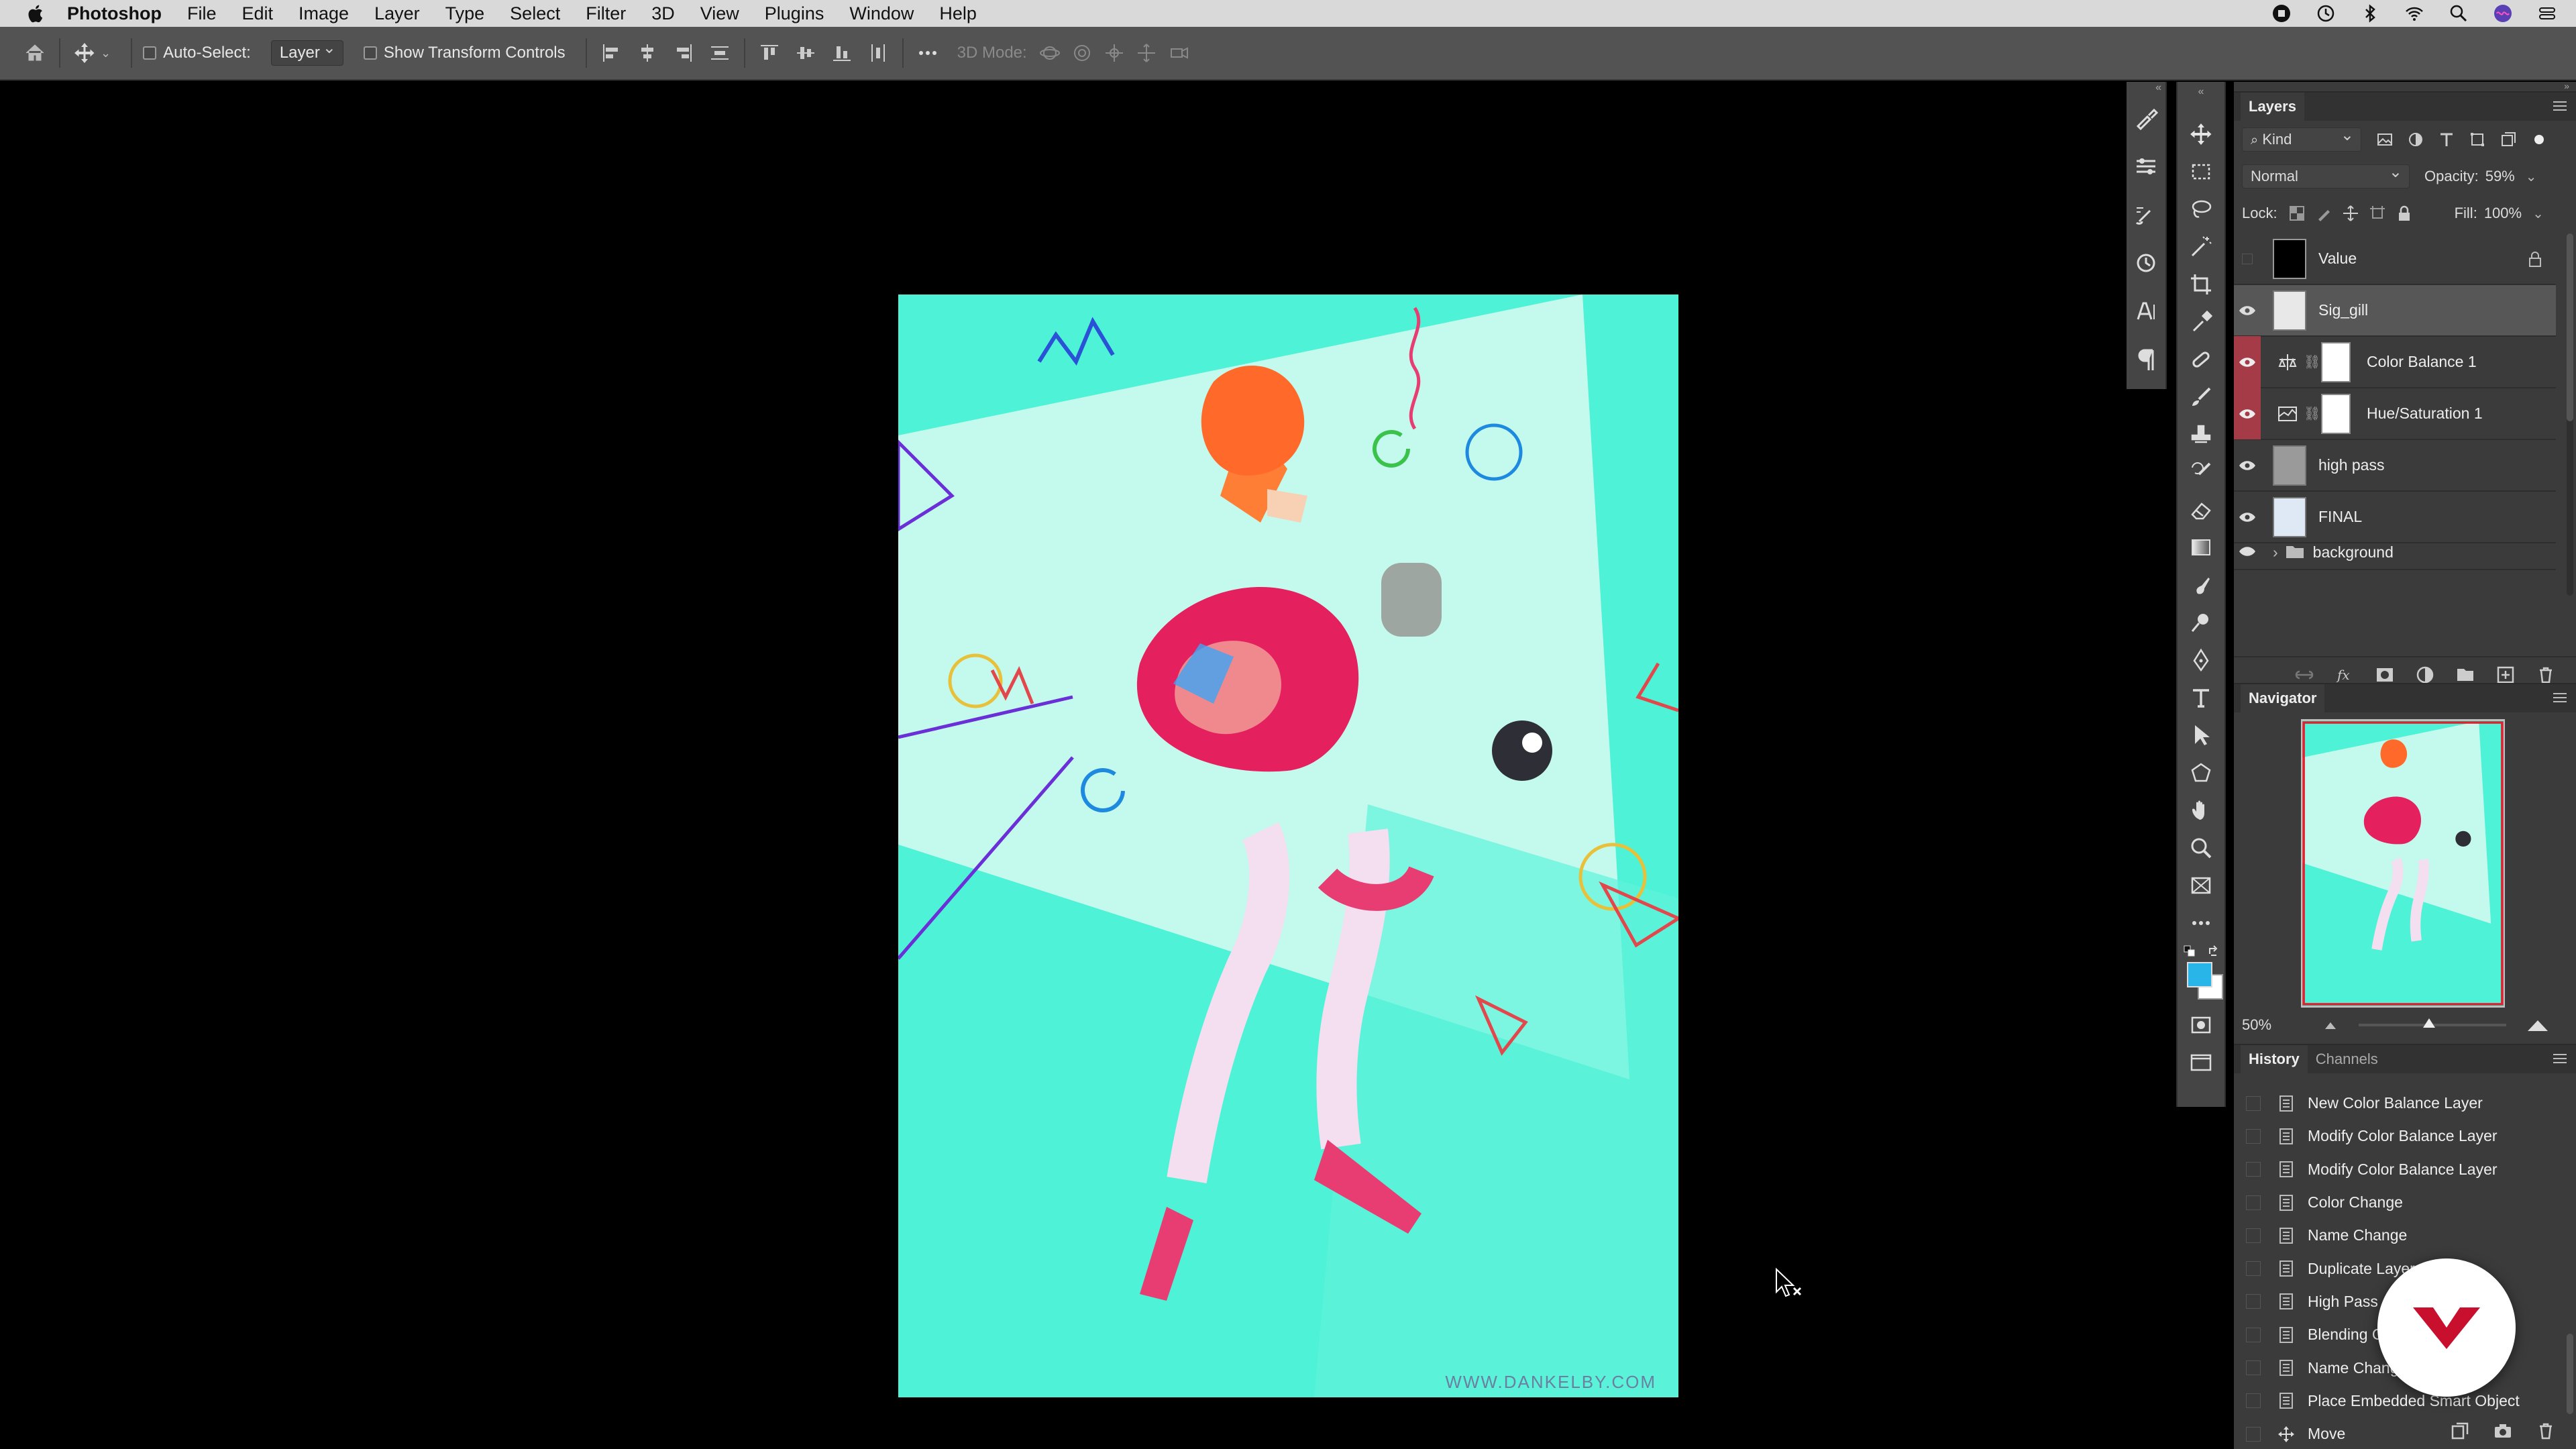 The width and height of the screenshot is (2576, 1449). What do you see at coordinates (2546, 675) in the screenshot?
I see `delete-layer-trash-icon` at bounding box center [2546, 675].